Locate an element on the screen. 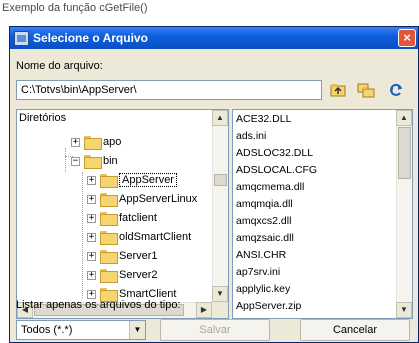  file-item: amqcmema.dll is located at coordinates (270, 187).